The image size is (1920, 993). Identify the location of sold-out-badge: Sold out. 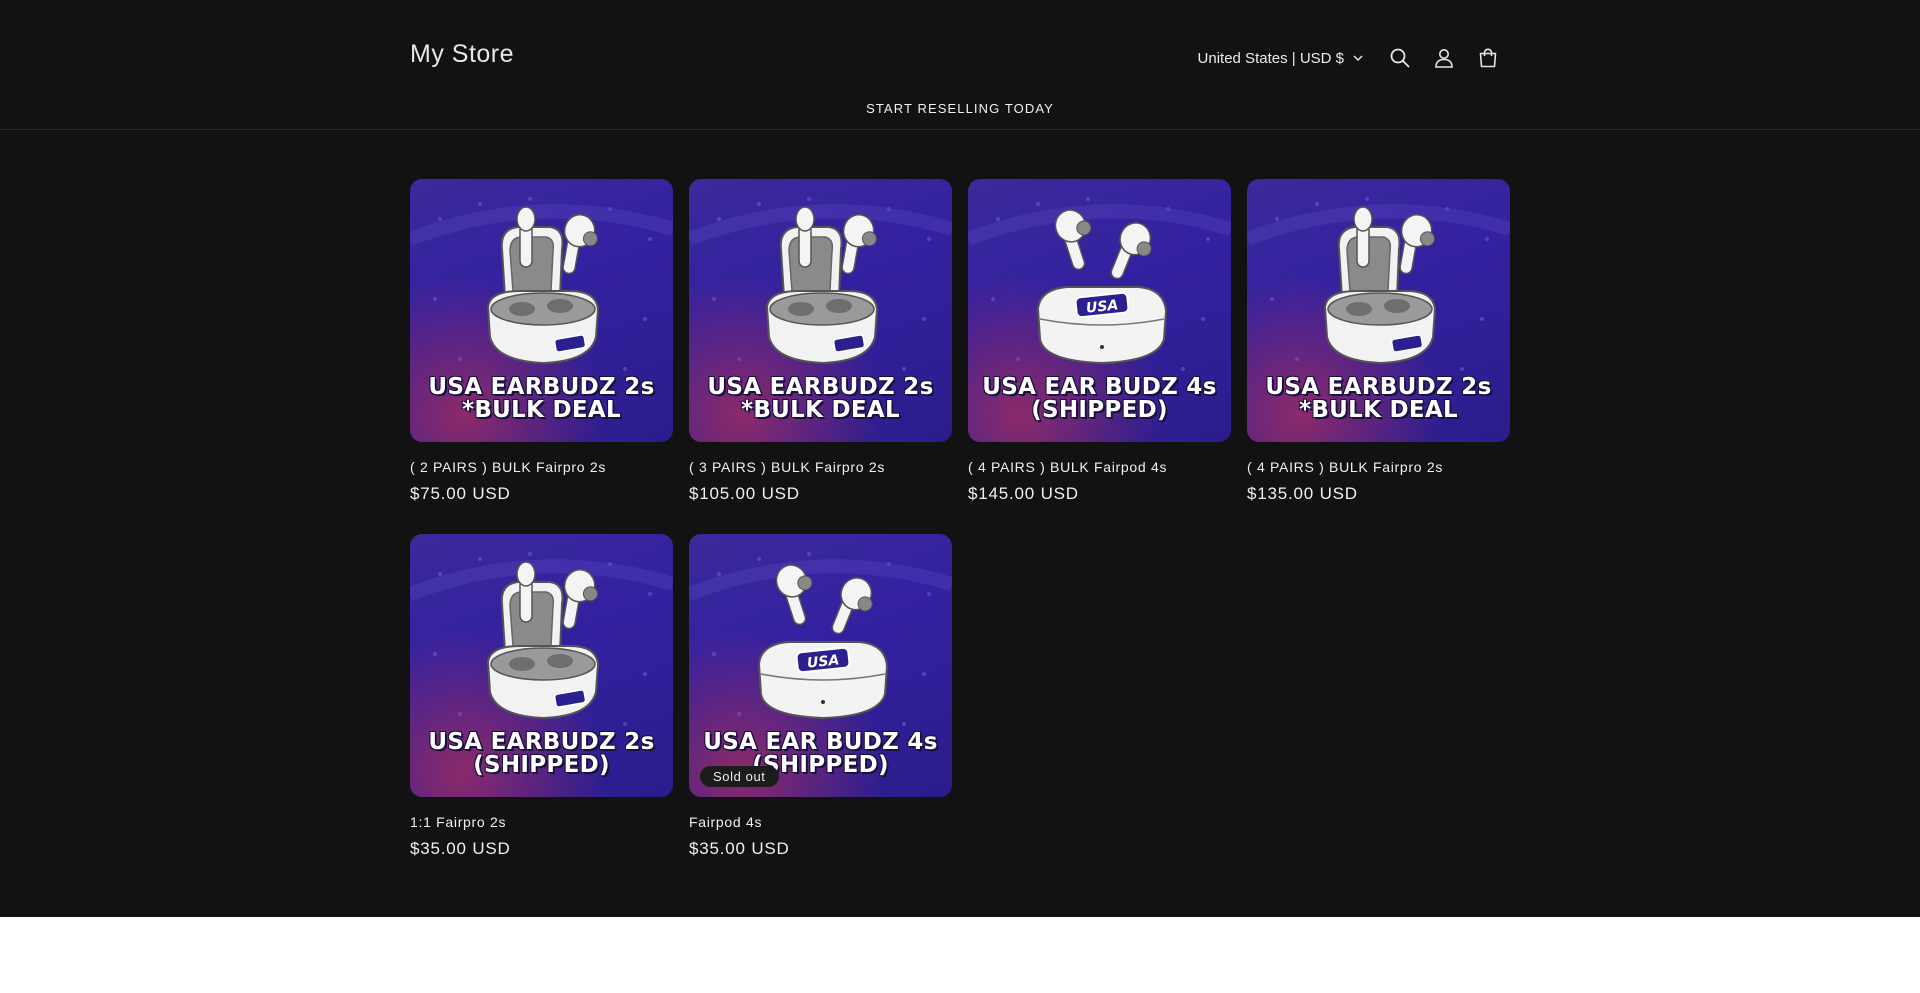
(739, 776).